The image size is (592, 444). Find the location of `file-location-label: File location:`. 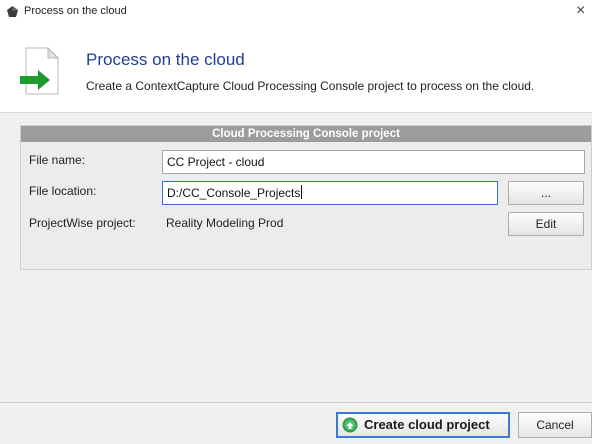

file-location-label: File location: is located at coordinates (63, 191).